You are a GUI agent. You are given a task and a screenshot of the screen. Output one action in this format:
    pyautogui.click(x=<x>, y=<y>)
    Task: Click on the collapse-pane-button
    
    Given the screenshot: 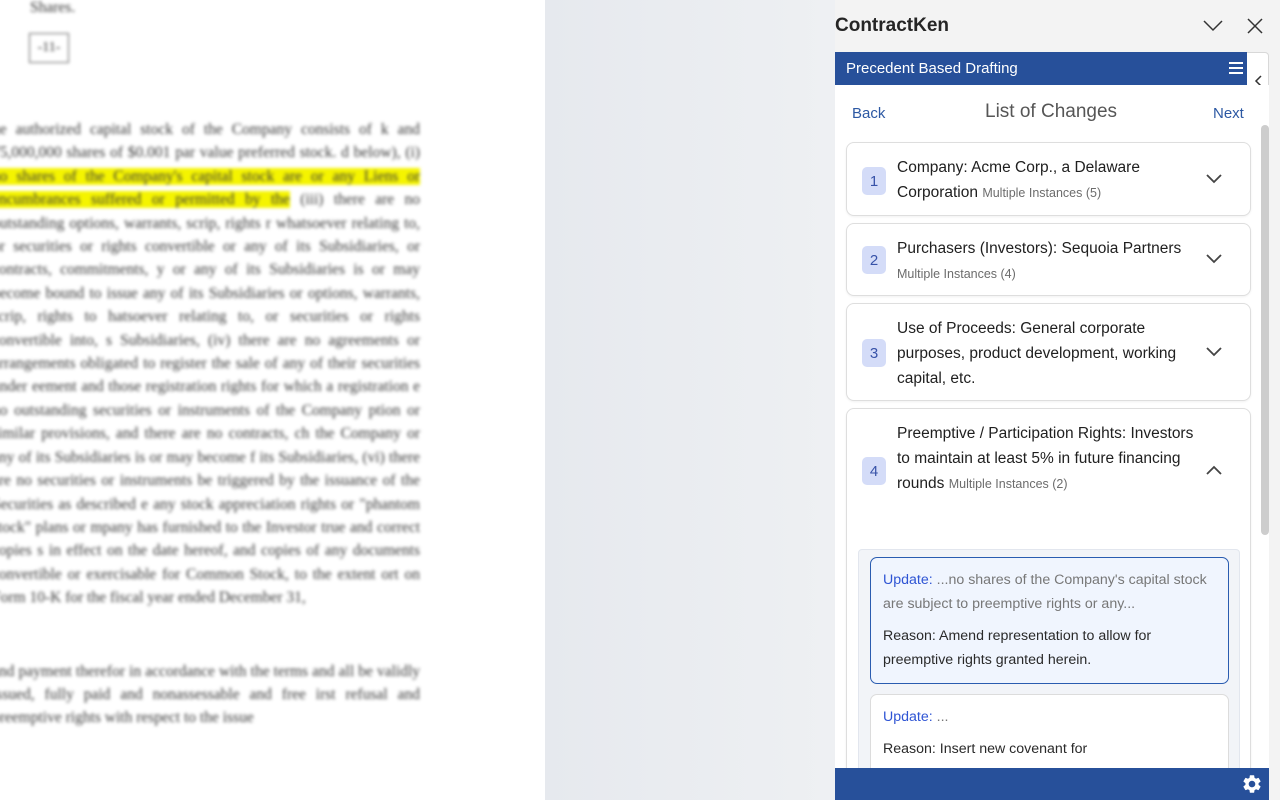 What is the action you would take?
    pyautogui.click(x=1213, y=26)
    